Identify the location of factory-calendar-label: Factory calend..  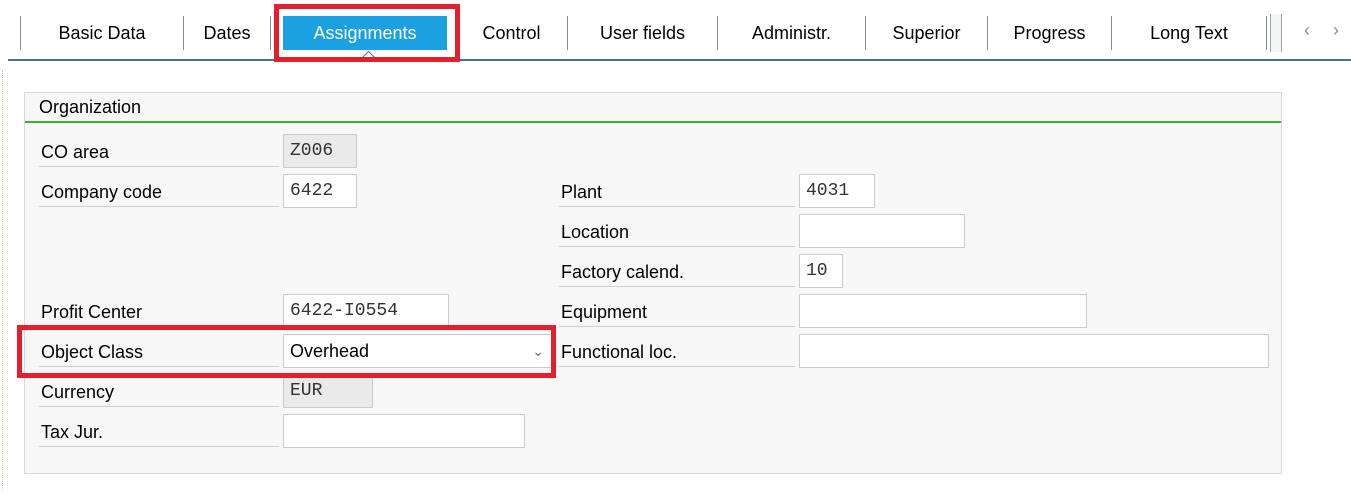
(677, 272).